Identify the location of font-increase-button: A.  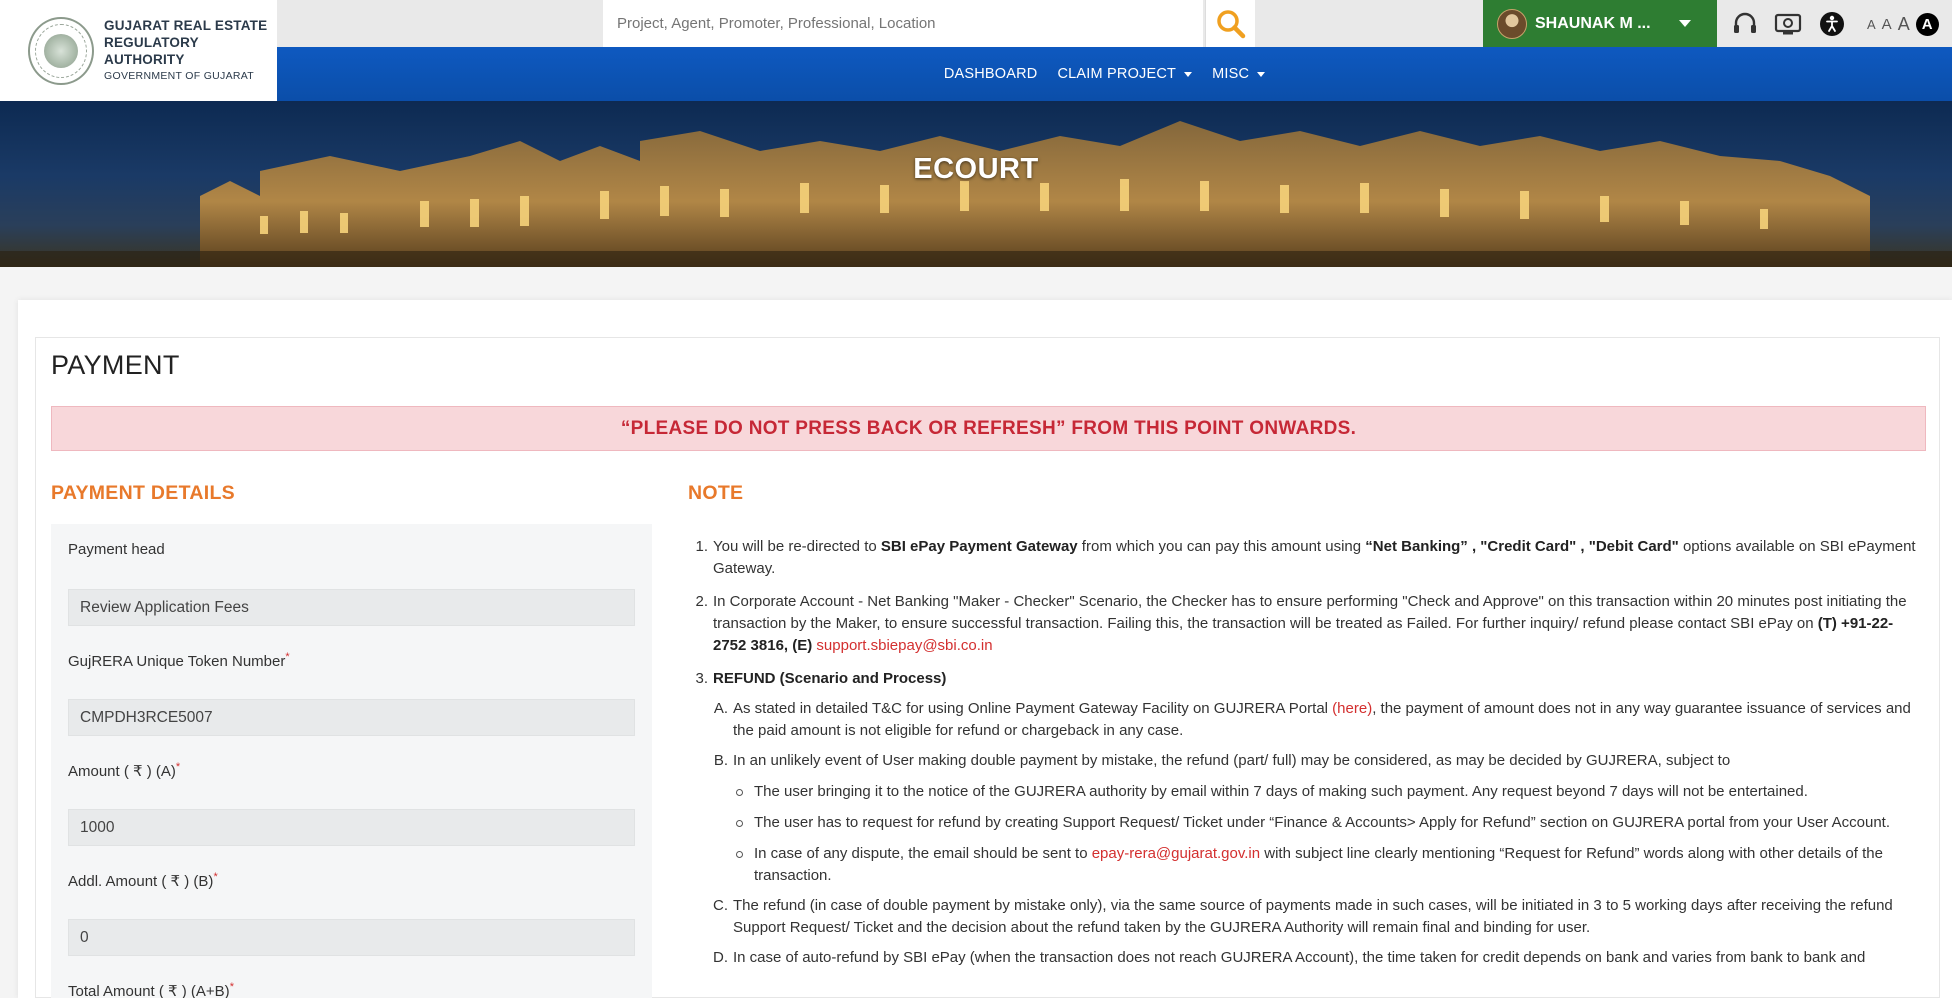
(1904, 24).